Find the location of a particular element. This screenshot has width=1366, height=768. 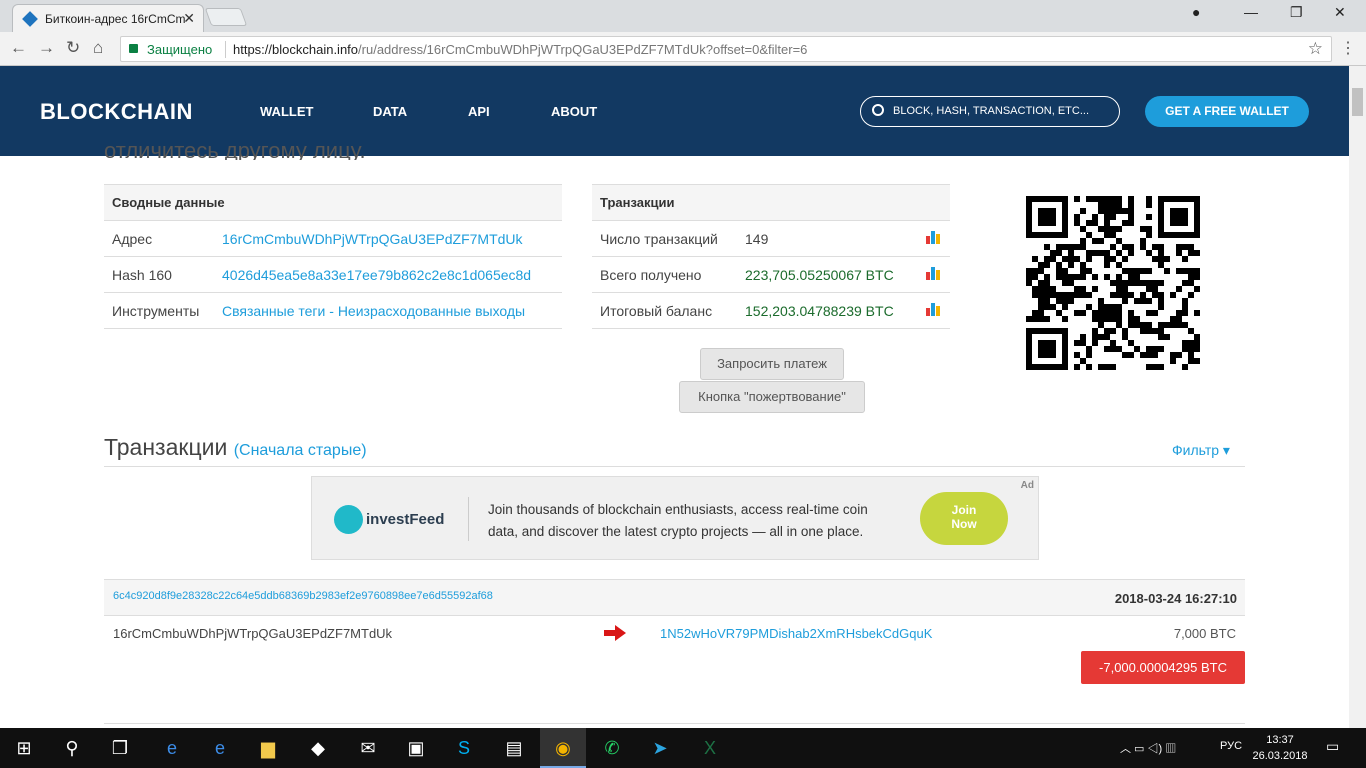

table-row: Итоговый баланс 152,203.04788239 BTC is located at coordinates (771, 310).